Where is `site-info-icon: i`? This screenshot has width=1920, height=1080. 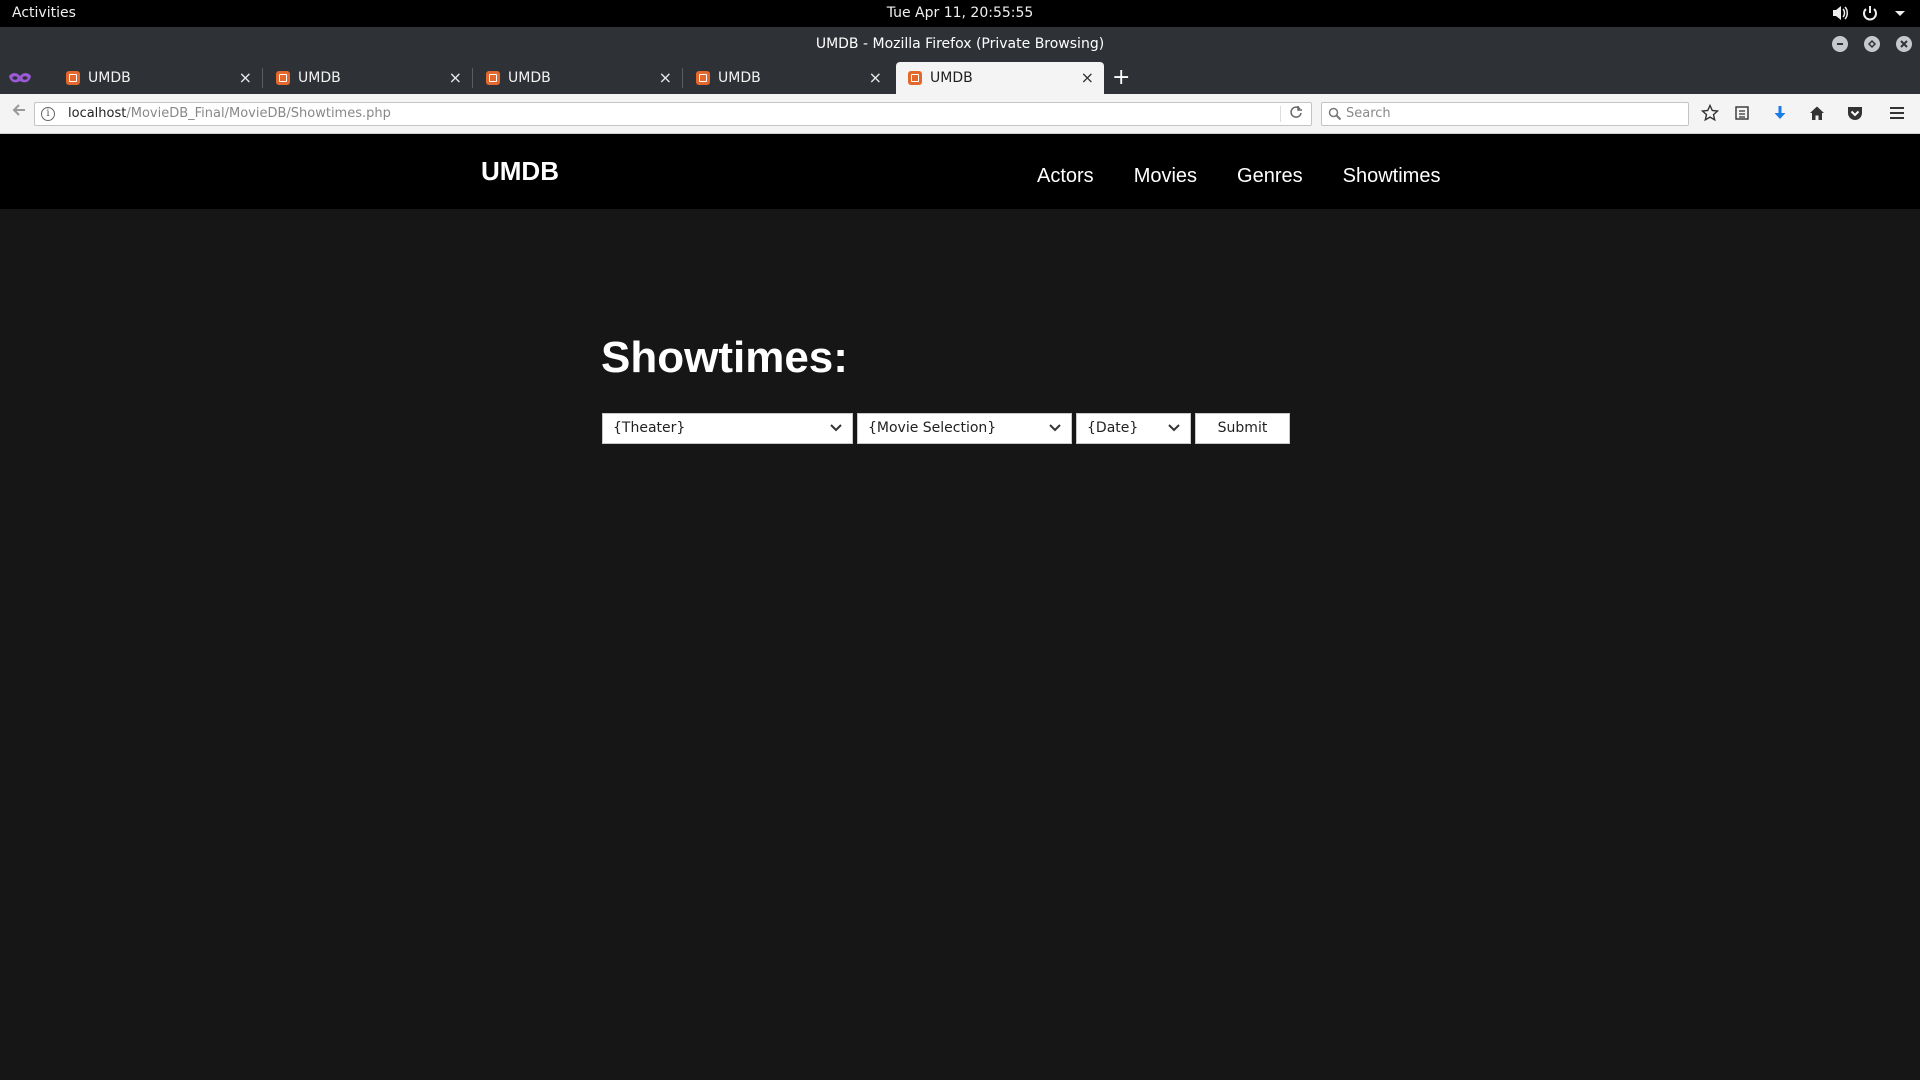
site-info-icon: i is located at coordinates (48, 114).